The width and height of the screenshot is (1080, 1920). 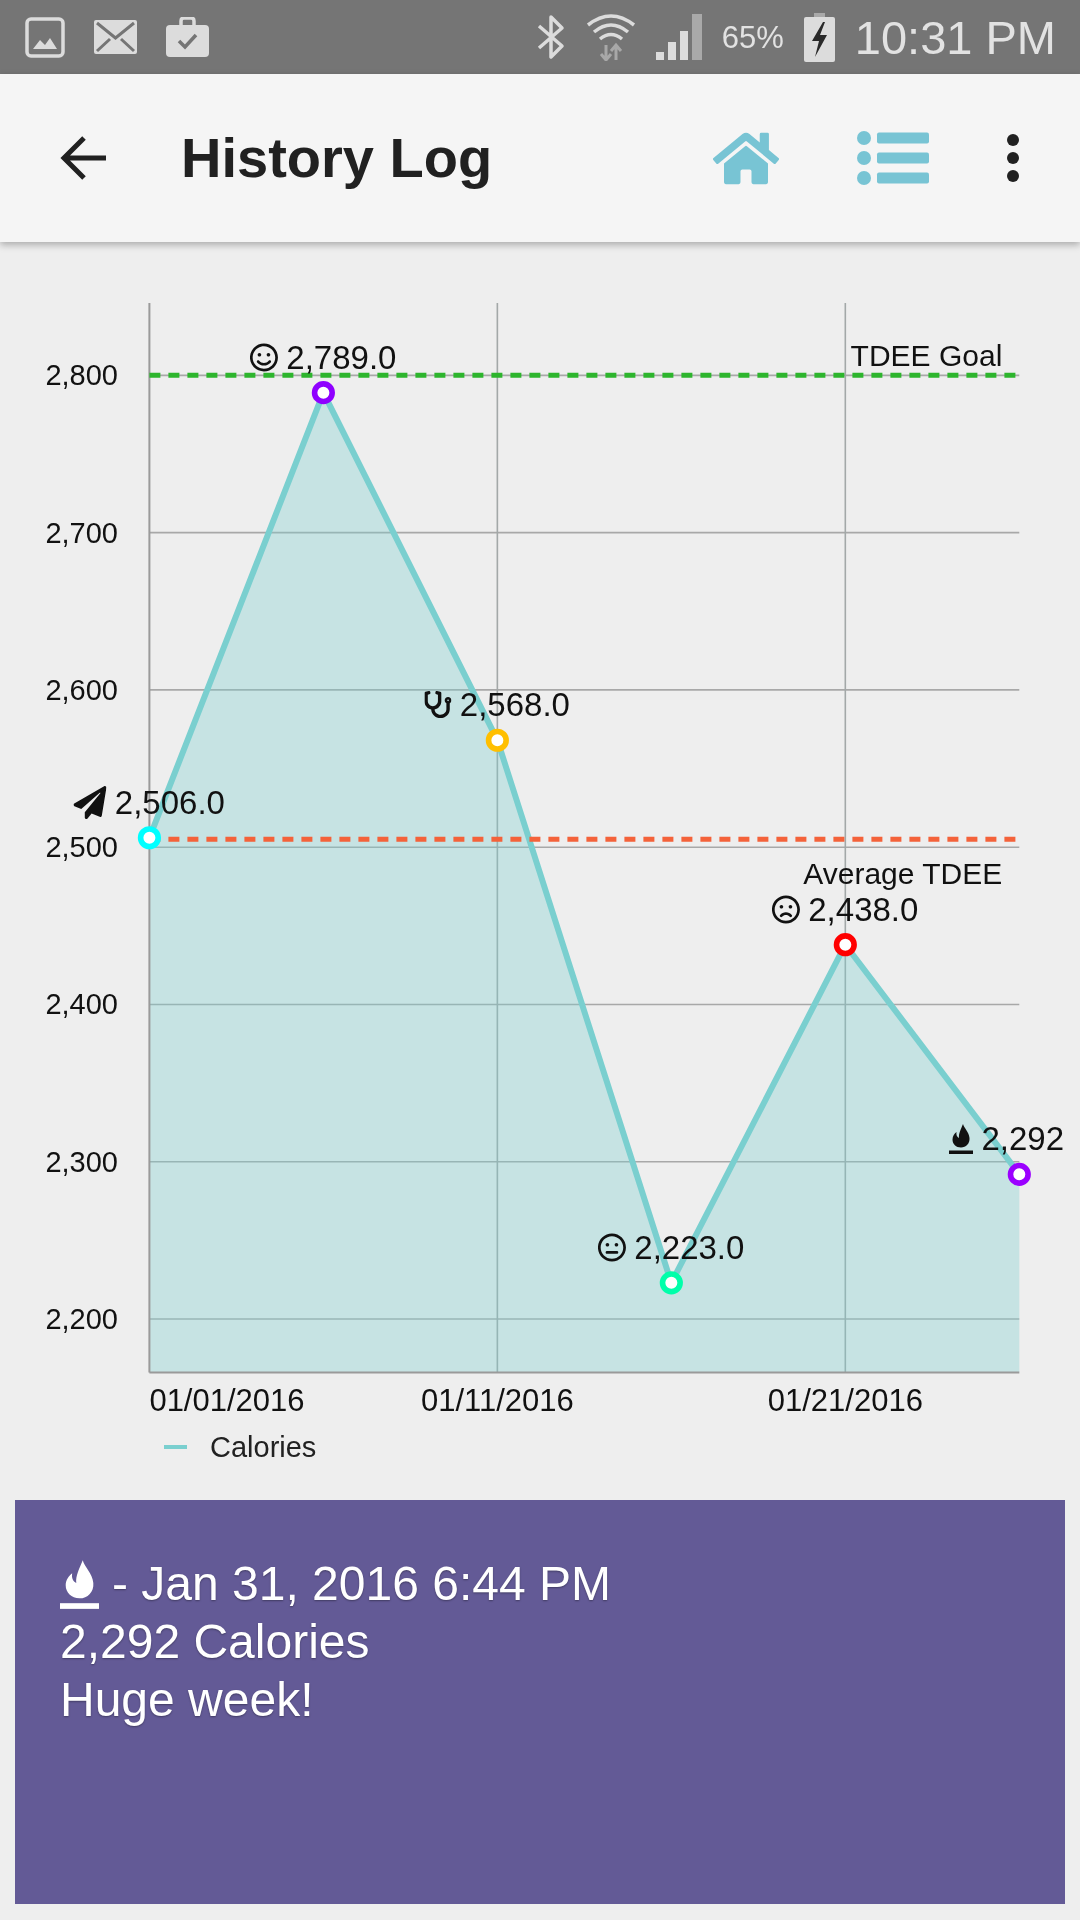 What do you see at coordinates (610, 37) in the screenshot?
I see `wifi-icon` at bounding box center [610, 37].